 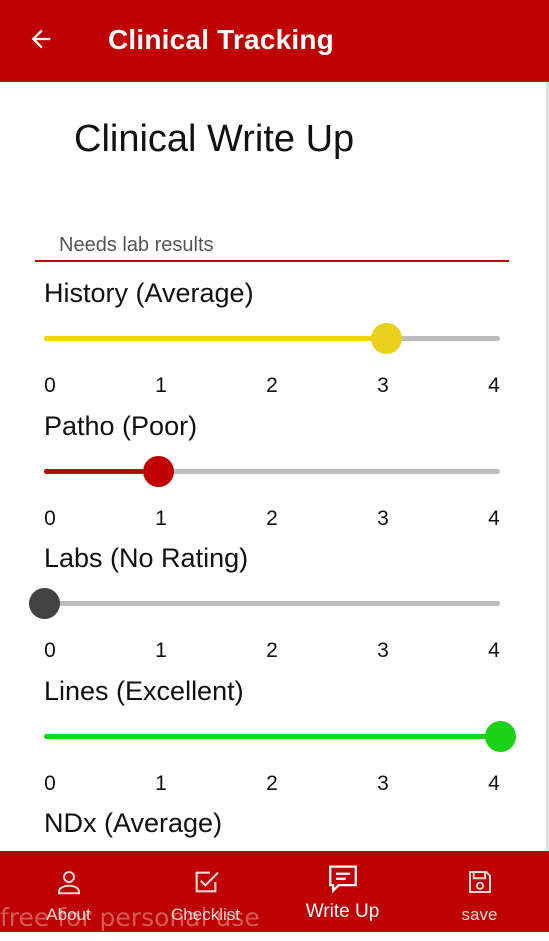 What do you see at coordinates (205, 914) in the screenshot?
I see `nav-label: Checklist` at bounding box center [205, 914].